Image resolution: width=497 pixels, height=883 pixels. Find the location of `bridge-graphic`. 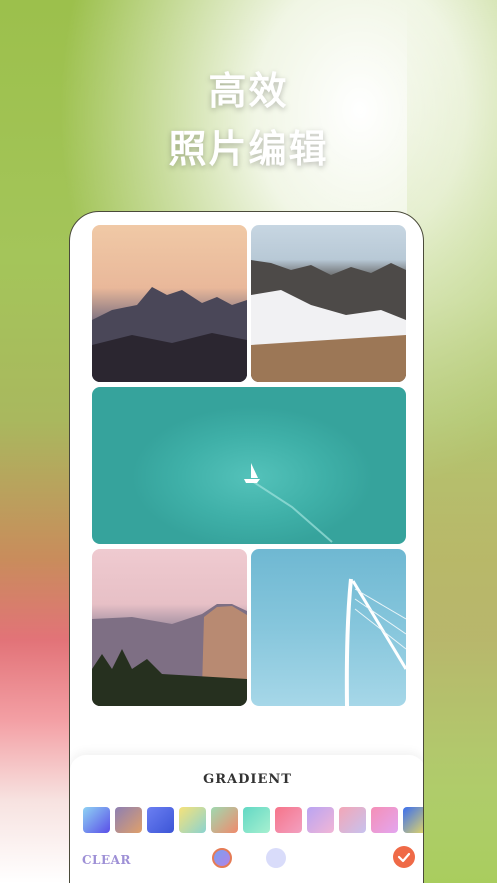

bridge-graphic is located at coordinates (375, 642).